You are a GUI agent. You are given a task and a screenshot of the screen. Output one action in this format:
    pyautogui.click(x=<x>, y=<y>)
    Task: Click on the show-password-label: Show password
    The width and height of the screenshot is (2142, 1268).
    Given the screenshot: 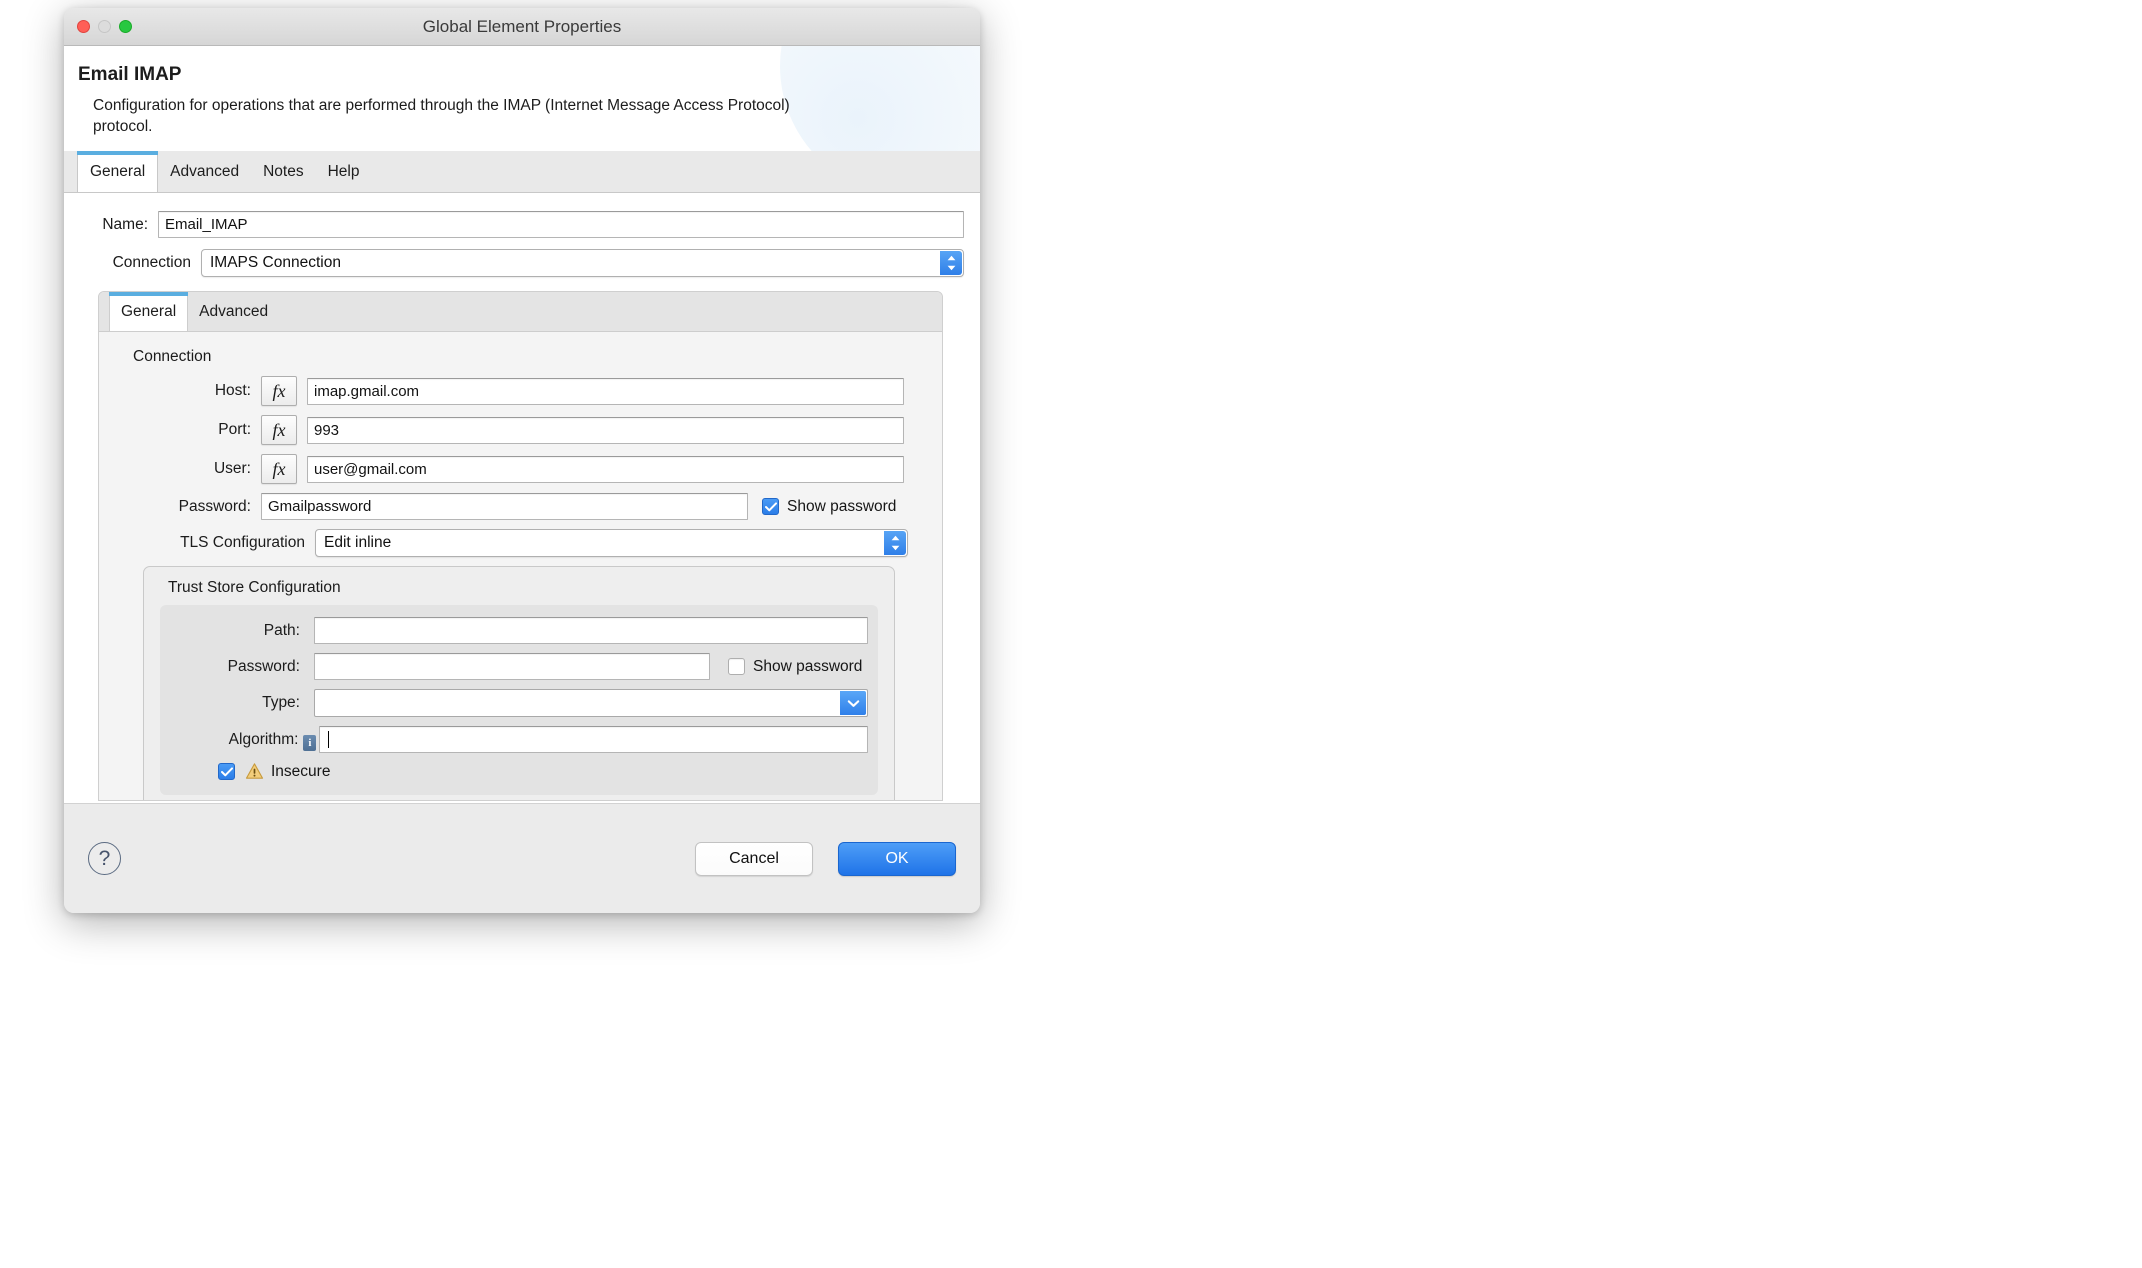 What is the action you would take?
    pyautogui.click(x=842, y=506)
    